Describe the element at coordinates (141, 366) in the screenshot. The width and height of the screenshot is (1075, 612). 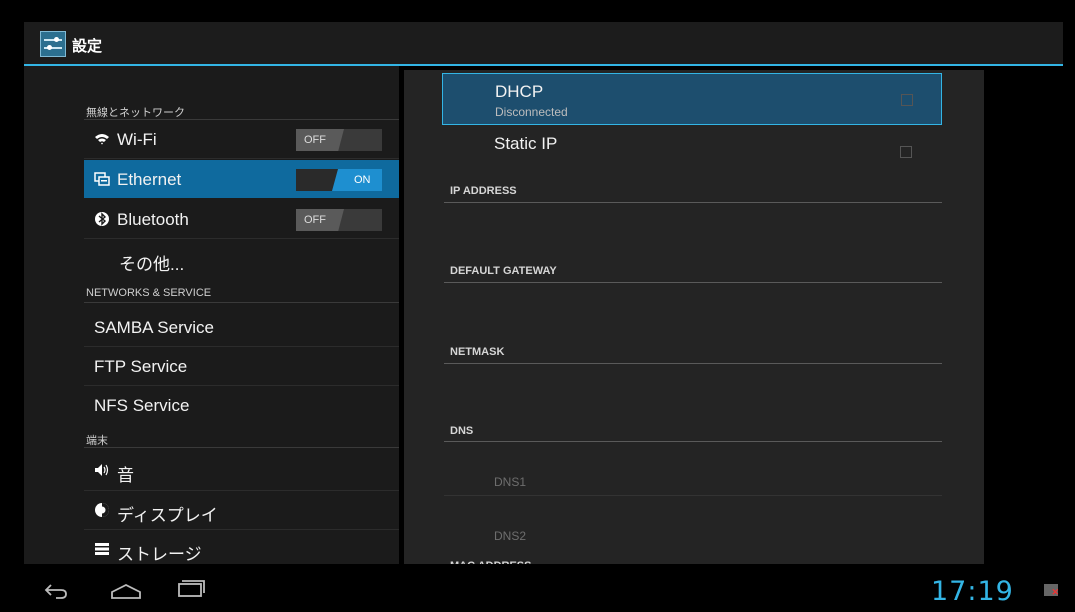
I see `sidebar-item-label: FTP Service` at that location.